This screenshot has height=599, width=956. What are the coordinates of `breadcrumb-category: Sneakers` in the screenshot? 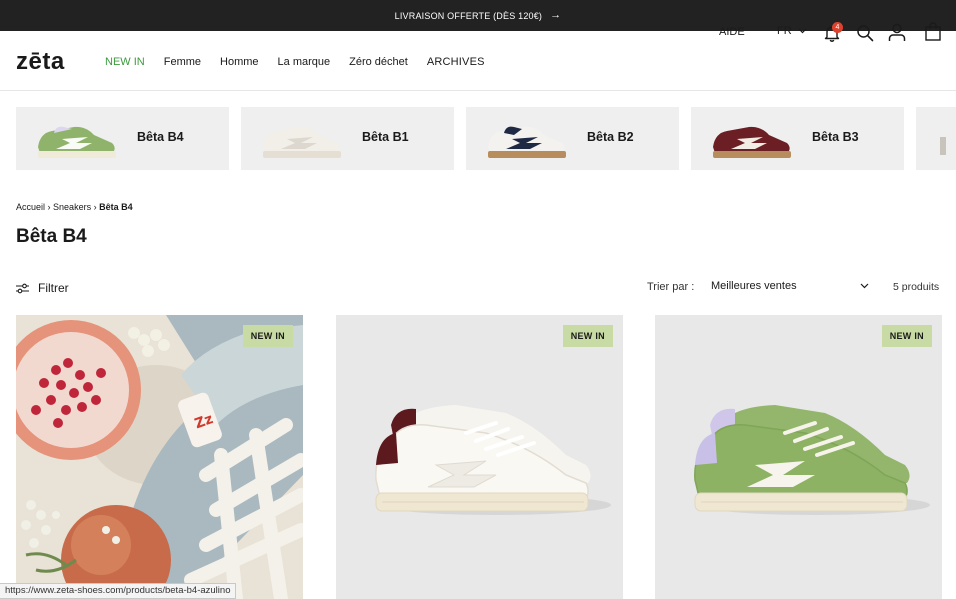 It's located at (72, 207).